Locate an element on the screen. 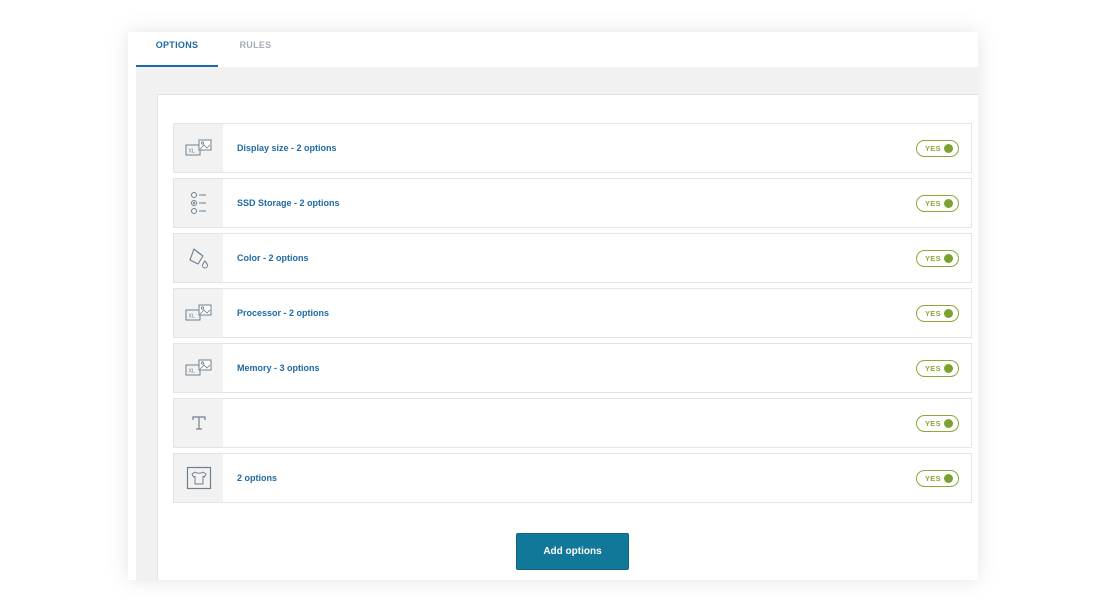 The height and width of the screenshot is (609, 1106). option-row-processor: XL Processor - 2 options YES is located at coordinates (572, 313).